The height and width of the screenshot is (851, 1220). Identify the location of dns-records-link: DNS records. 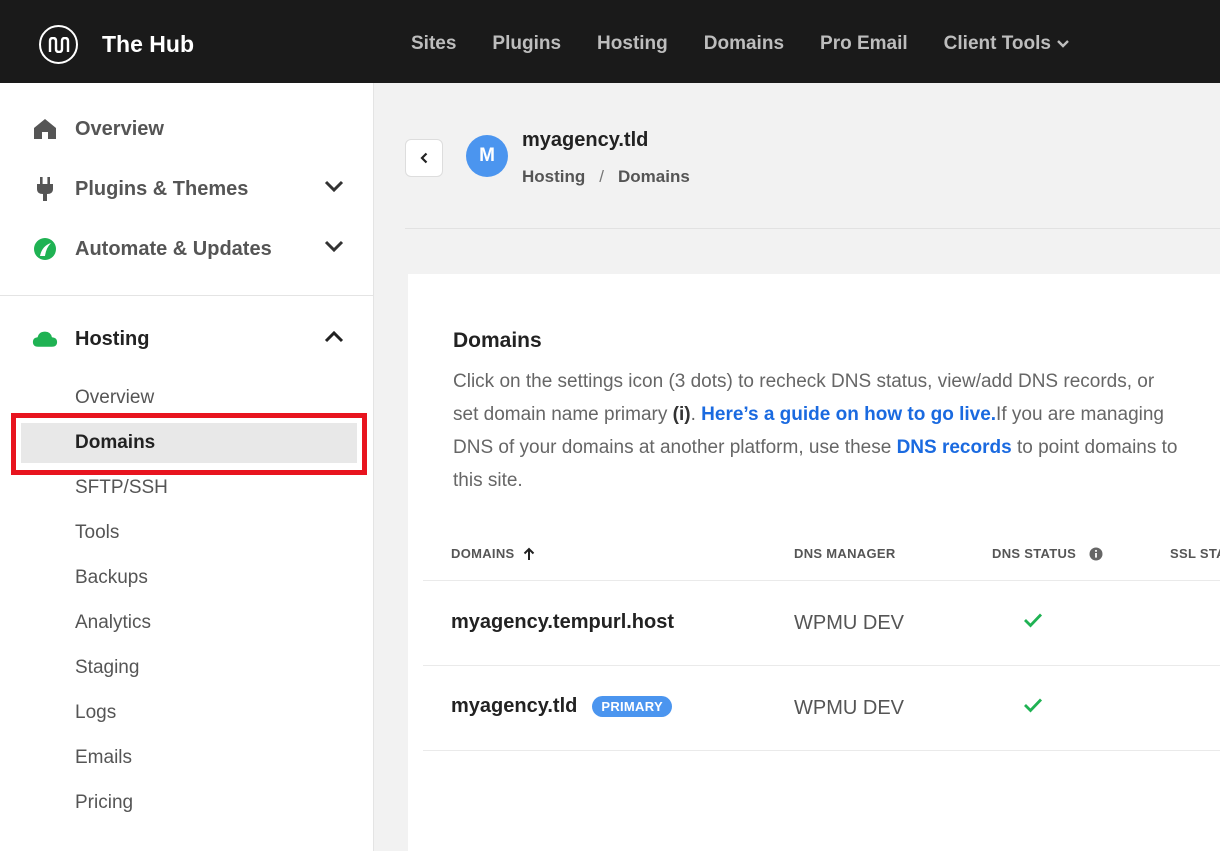
(954, 447).